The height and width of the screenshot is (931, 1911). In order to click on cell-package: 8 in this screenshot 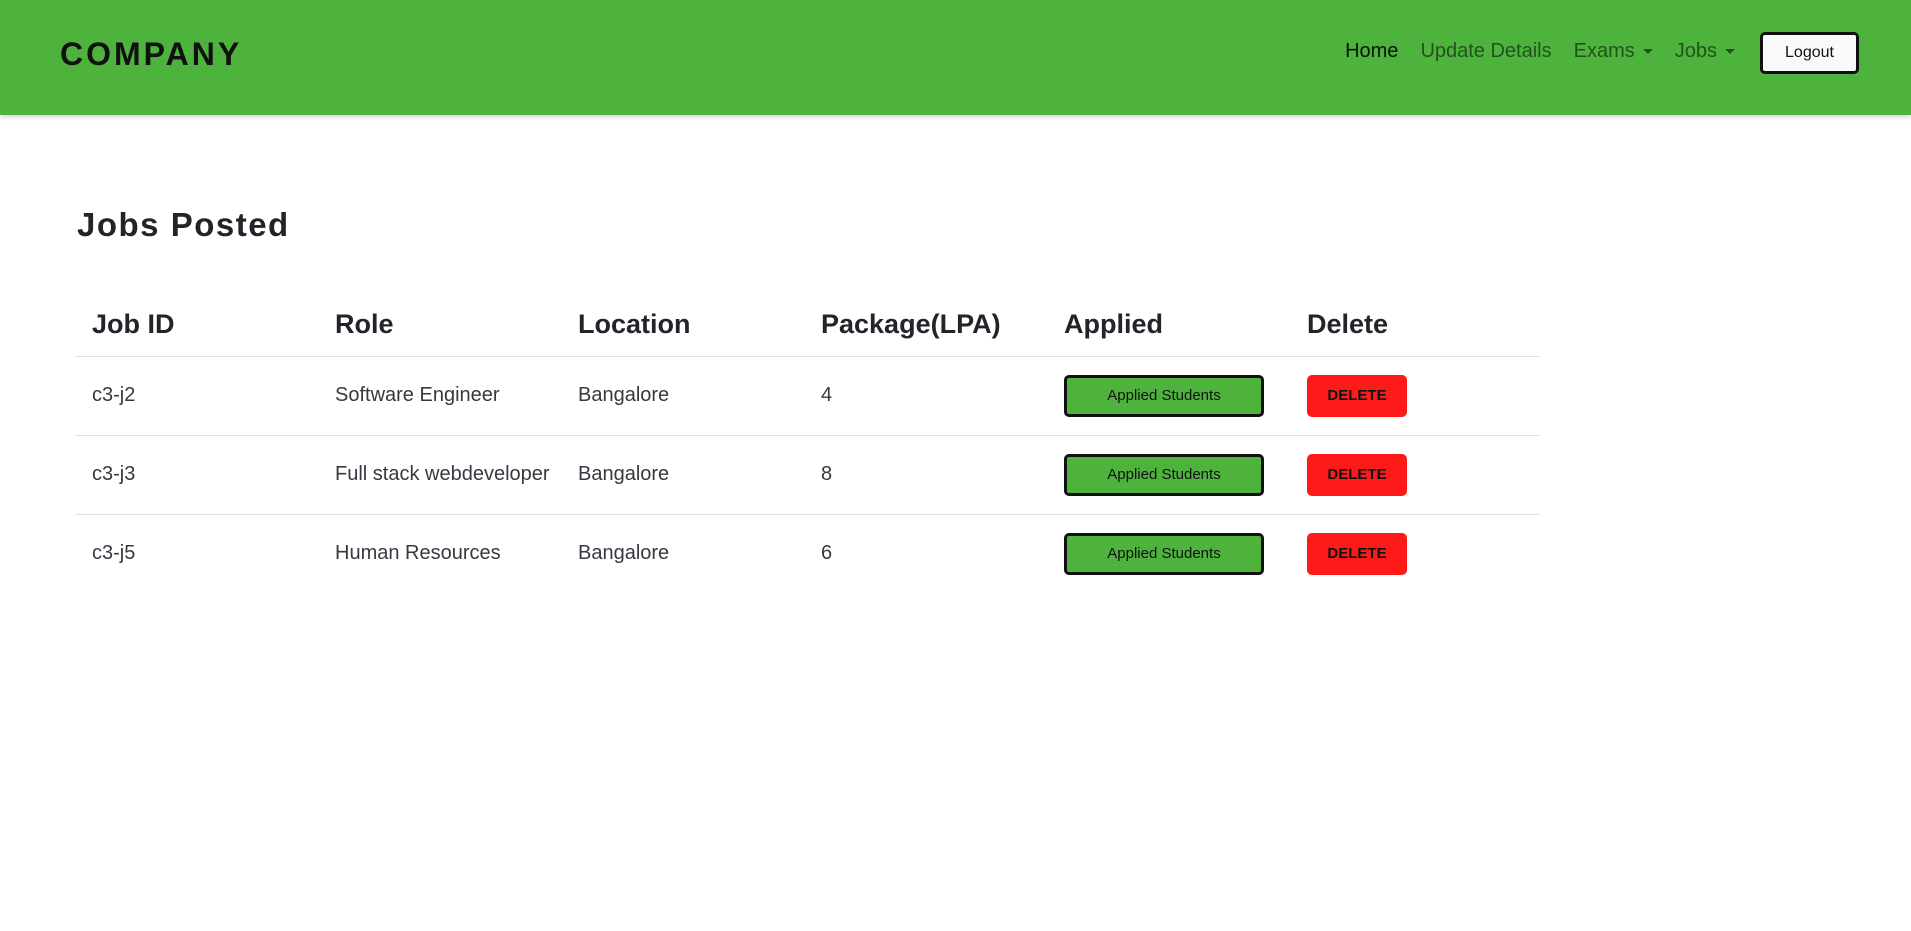, I will do `click(925, 475)`.